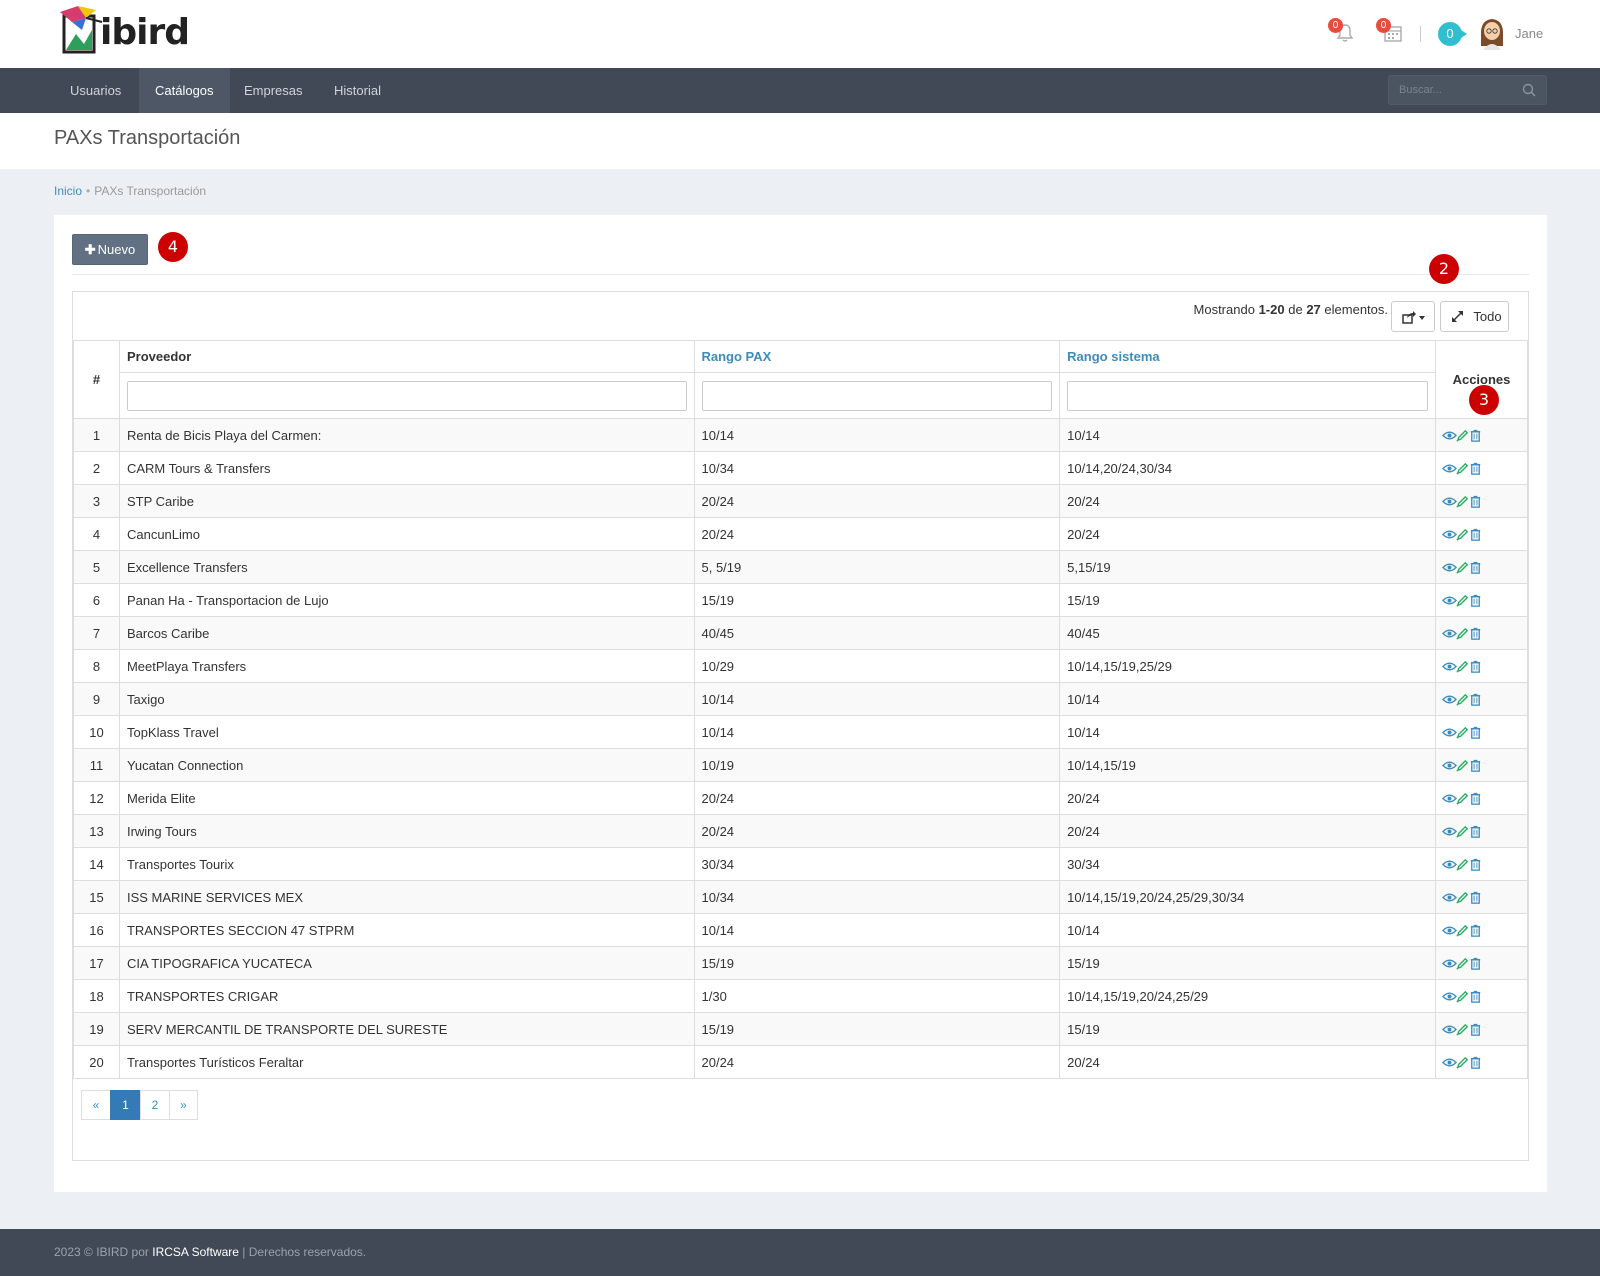 The height and width of the screenshot is (1276, 1600). What do you see at coordinates (81, 30) in the screenshot?
I see `bird-logo-icon` at bounding box center [81, 30].